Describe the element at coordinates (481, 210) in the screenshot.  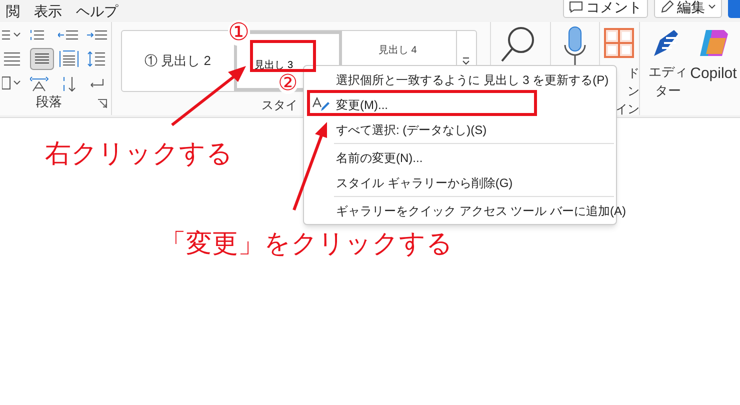
I see `menu-item: ギャラリーをクイック アクセス ツール バーに追加(A)` at that location.